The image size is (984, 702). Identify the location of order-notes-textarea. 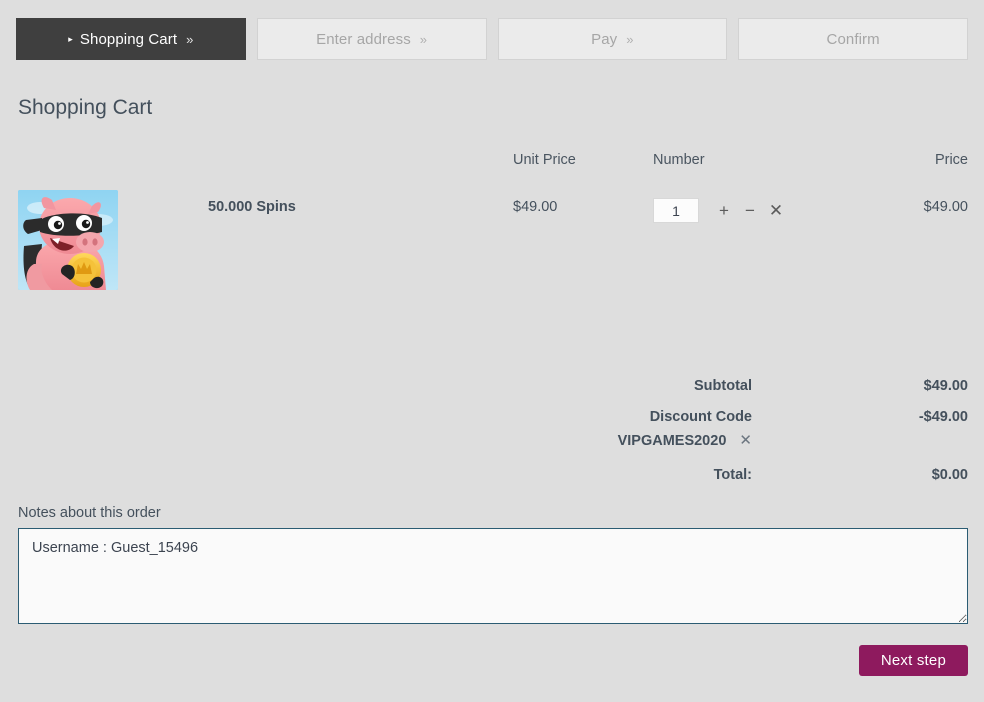
(493, 576).